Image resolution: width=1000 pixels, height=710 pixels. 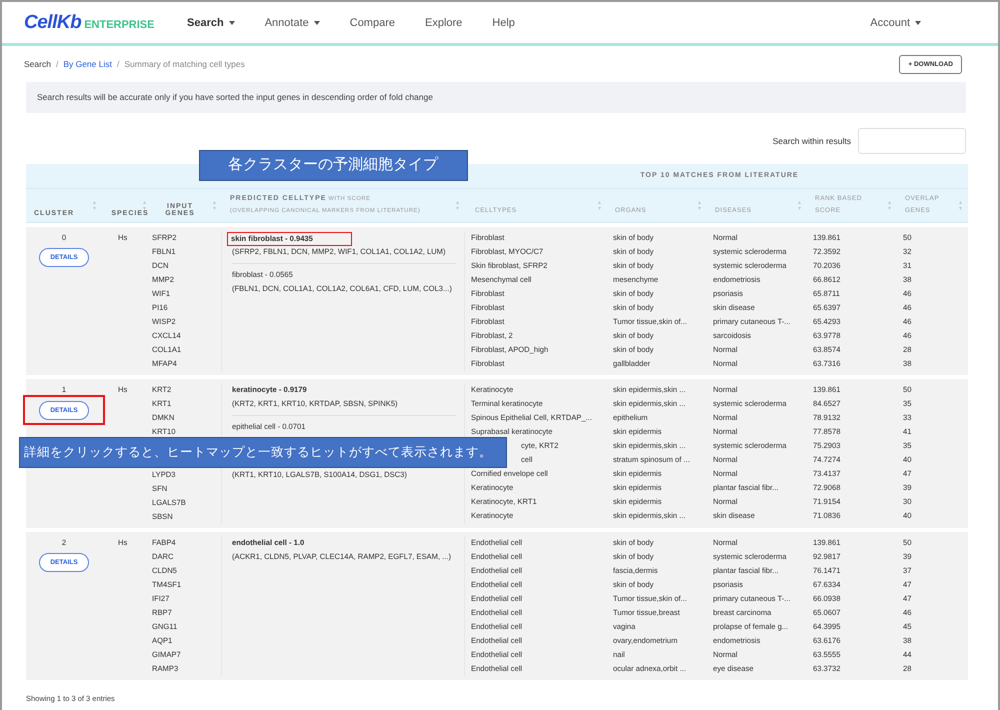 What do you see at coordinates (372, 22) in the screenshot?
I see `nav-item: Compare` at bounding box center [372, 22].